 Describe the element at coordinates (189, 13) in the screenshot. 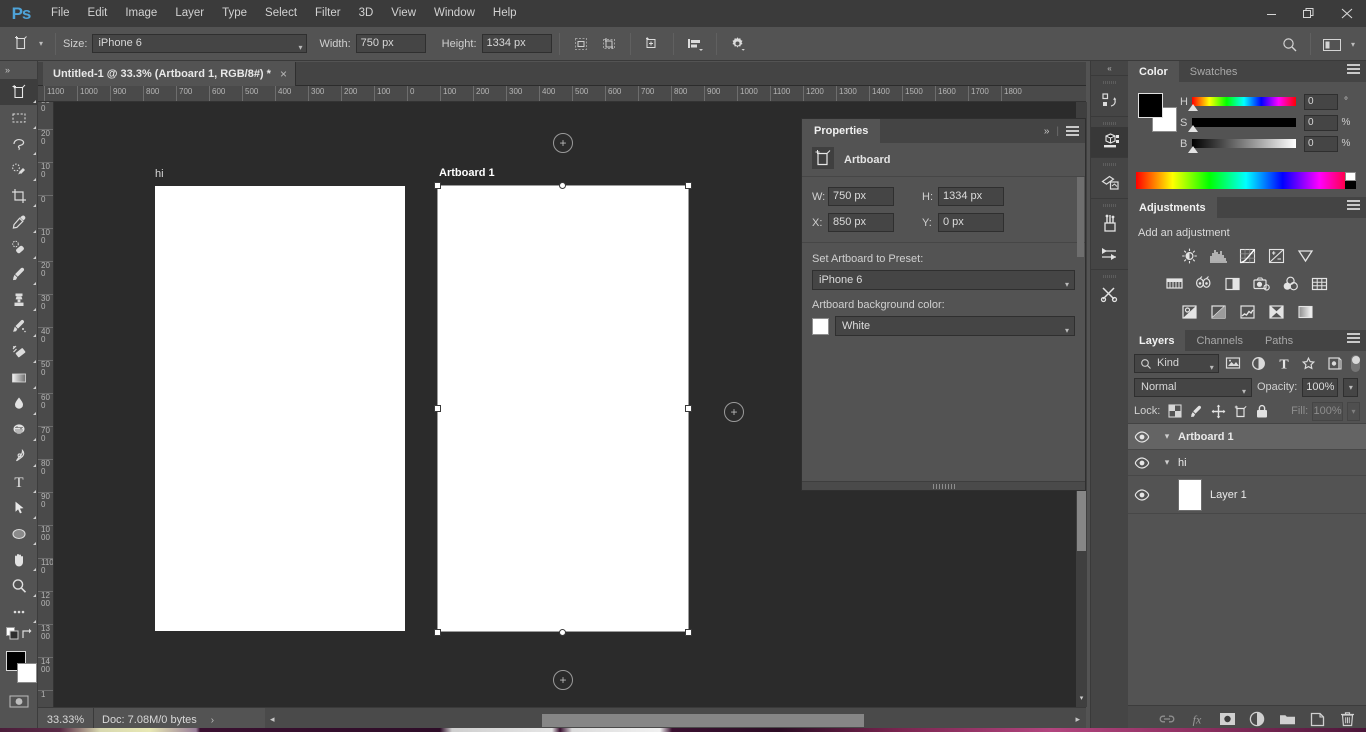

I see `menu-layer: Layer` at that location.